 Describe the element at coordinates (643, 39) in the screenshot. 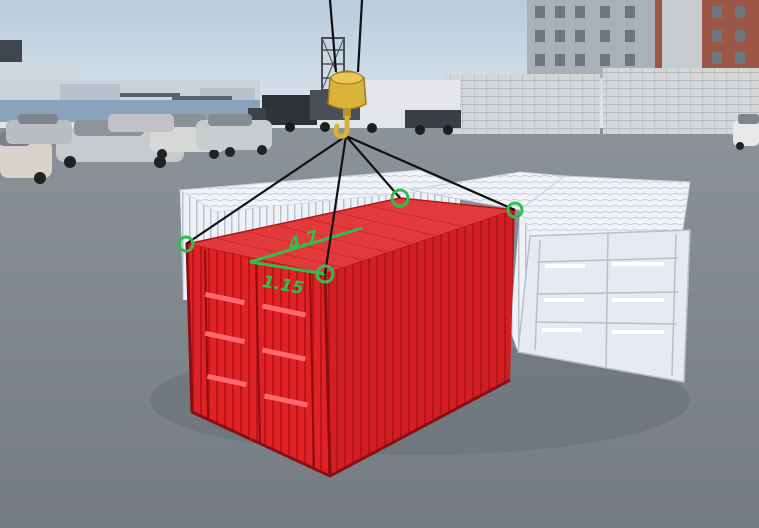

I see `background-buildings` at that location.